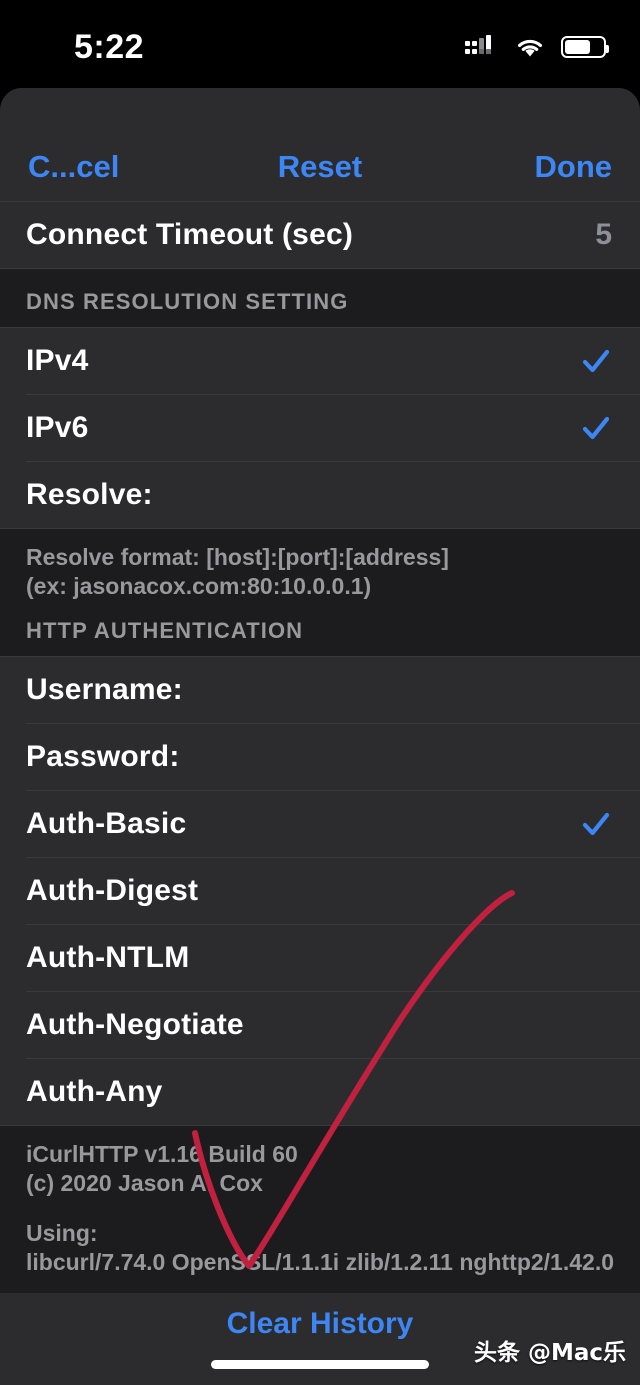 This screenshot has width=640, height=1385. I want to click on section-header-dns: DNS RESOLUTION SETTING, so click(320, 308).